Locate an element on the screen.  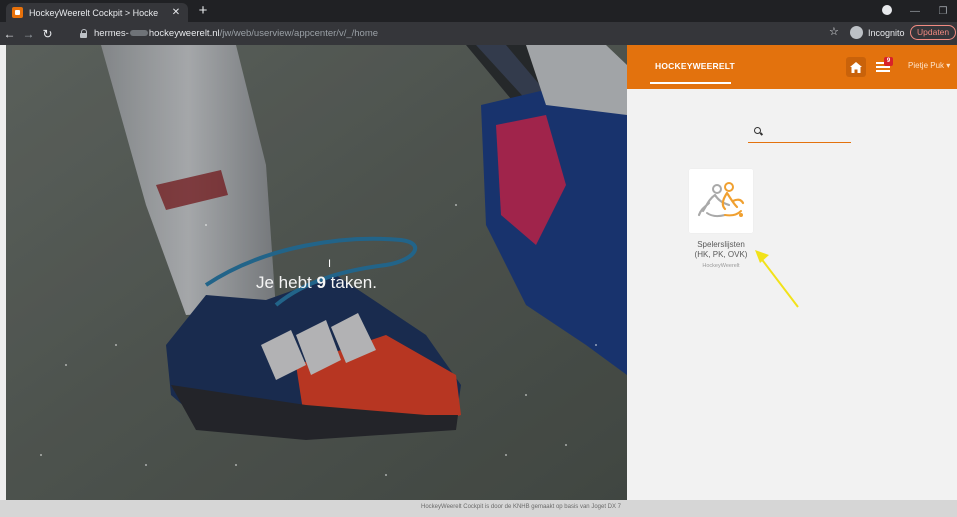
app-title: Spelerslijsten (HK, PK, OVK) is located at coordinates (721, 250).